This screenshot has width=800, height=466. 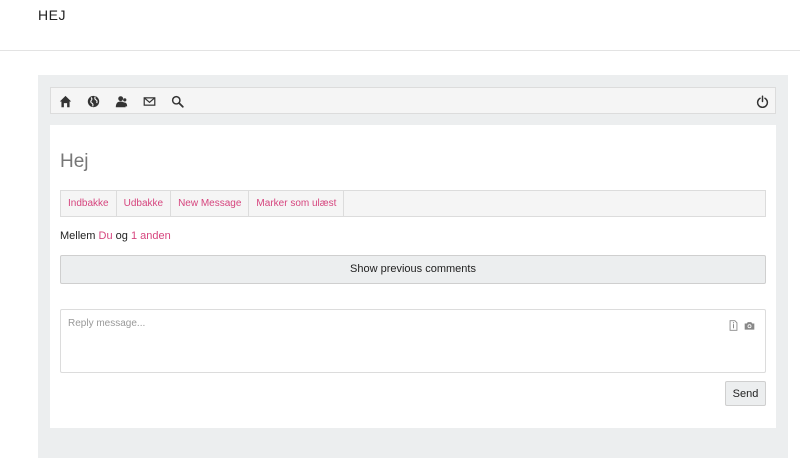 I want to click on site-header: HEJ, so click(x=400, y=25).